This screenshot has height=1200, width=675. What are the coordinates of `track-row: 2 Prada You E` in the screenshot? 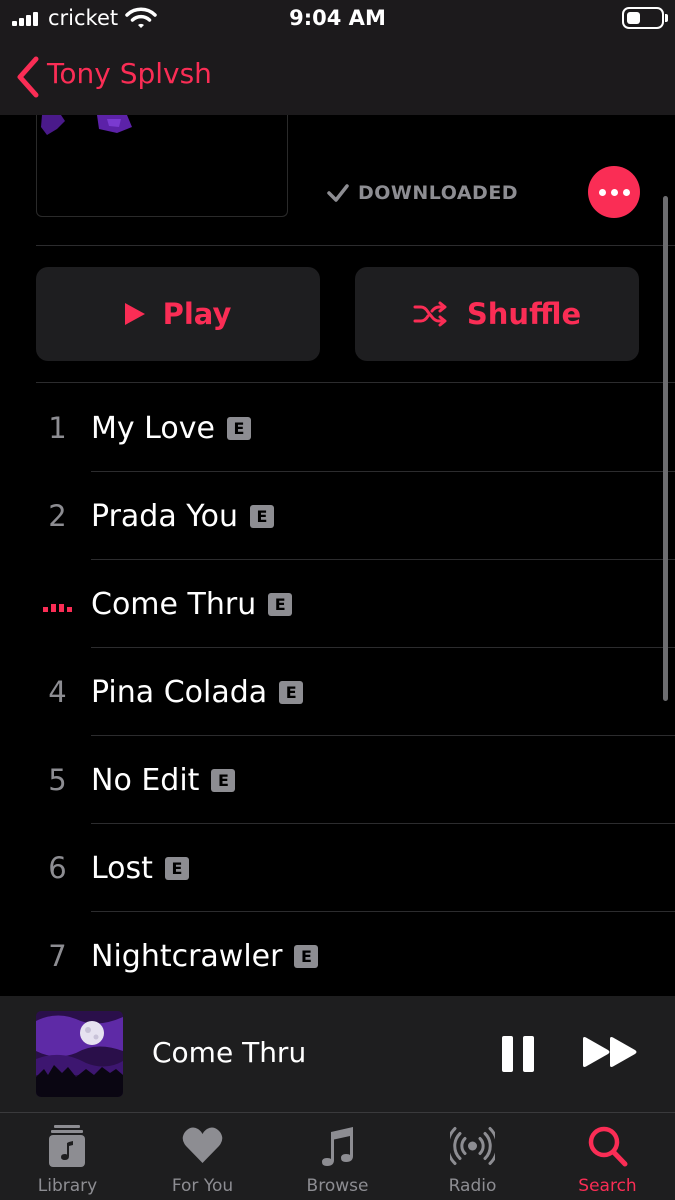 It's located at (337, 516).